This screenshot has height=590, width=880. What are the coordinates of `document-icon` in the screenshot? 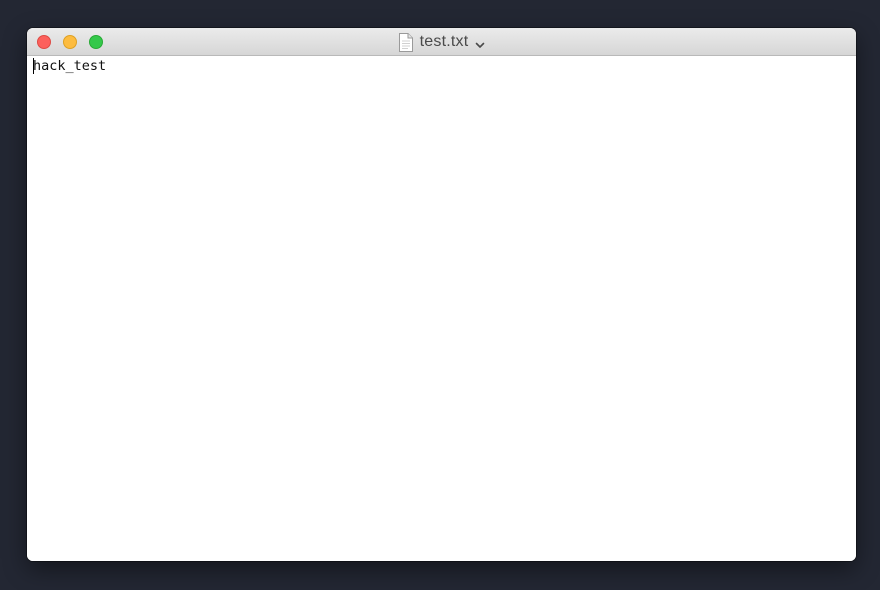 It's located at (406, 42).